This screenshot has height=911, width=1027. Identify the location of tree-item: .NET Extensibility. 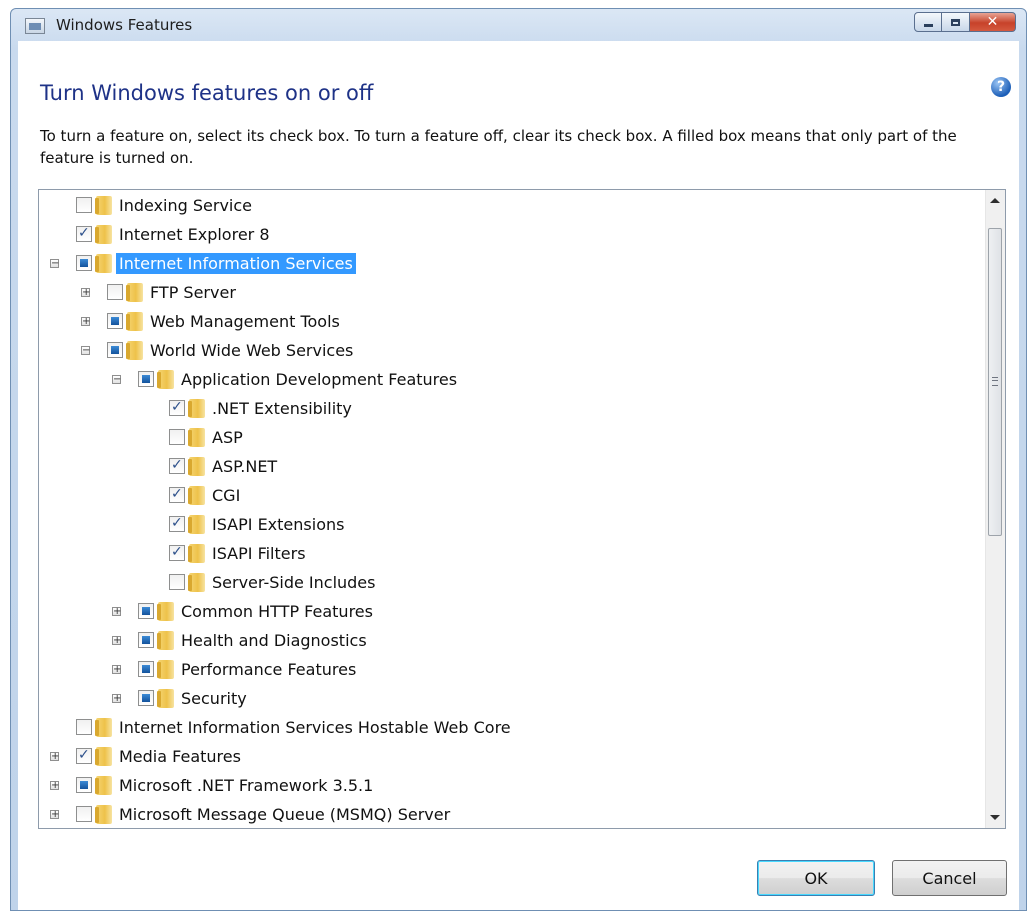
(509, 408).